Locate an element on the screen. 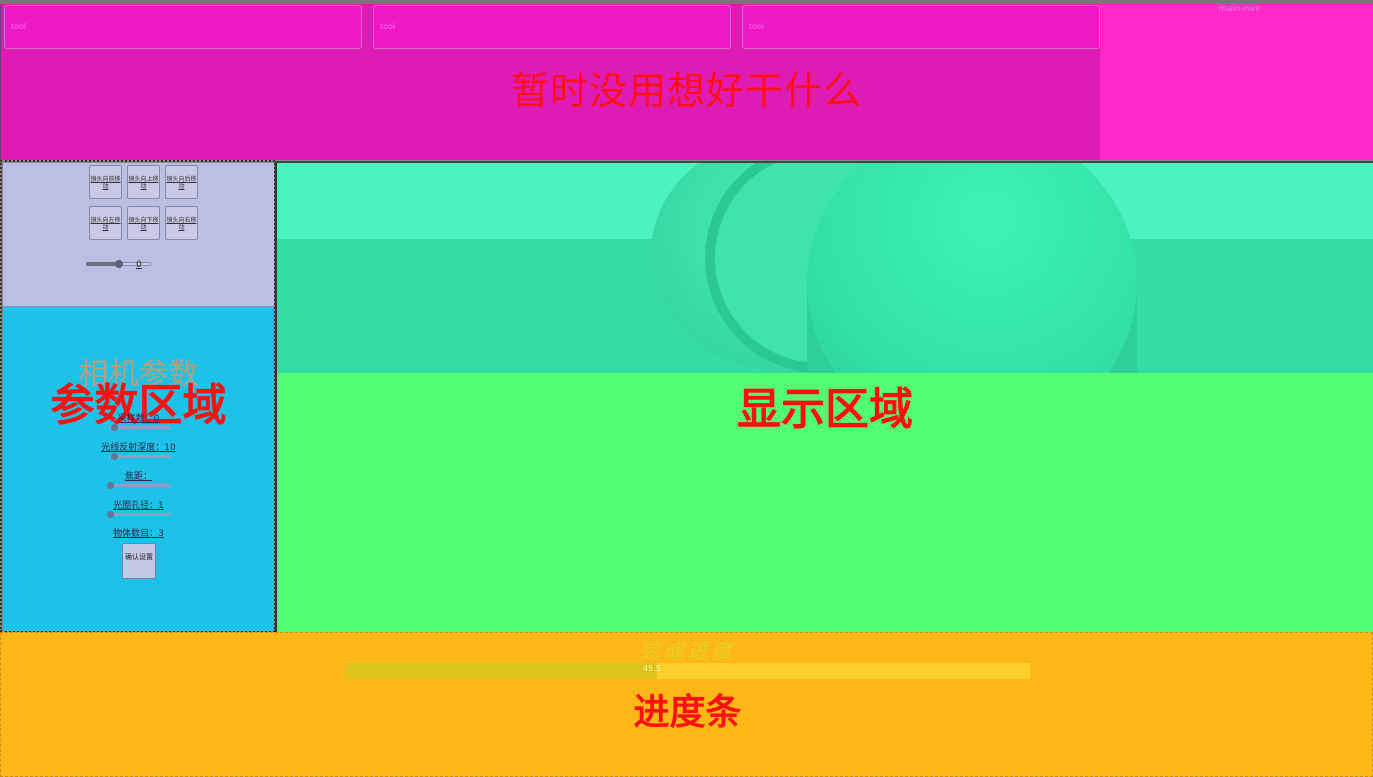 This screenshot has height=777, width=1373. camera-up-button: 镜头向上移动 is located at coordinates (143, 182).